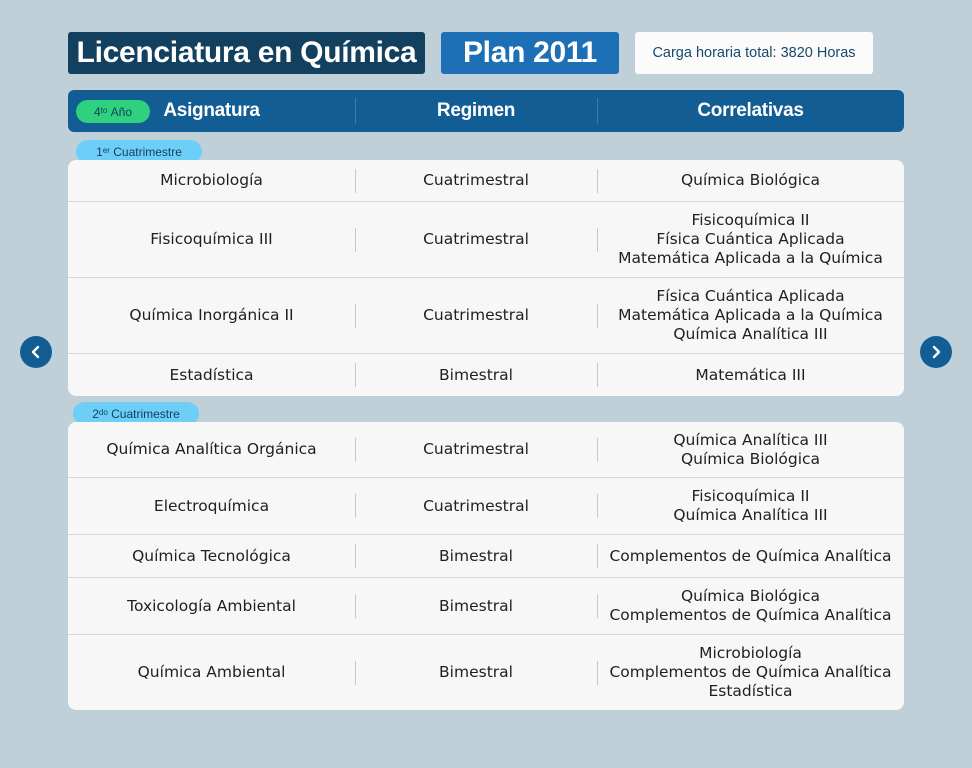 Image resolution: width=972 pixels, height=768 pixels. I want to click on subject-cell: Estadística, so click(211, 374).